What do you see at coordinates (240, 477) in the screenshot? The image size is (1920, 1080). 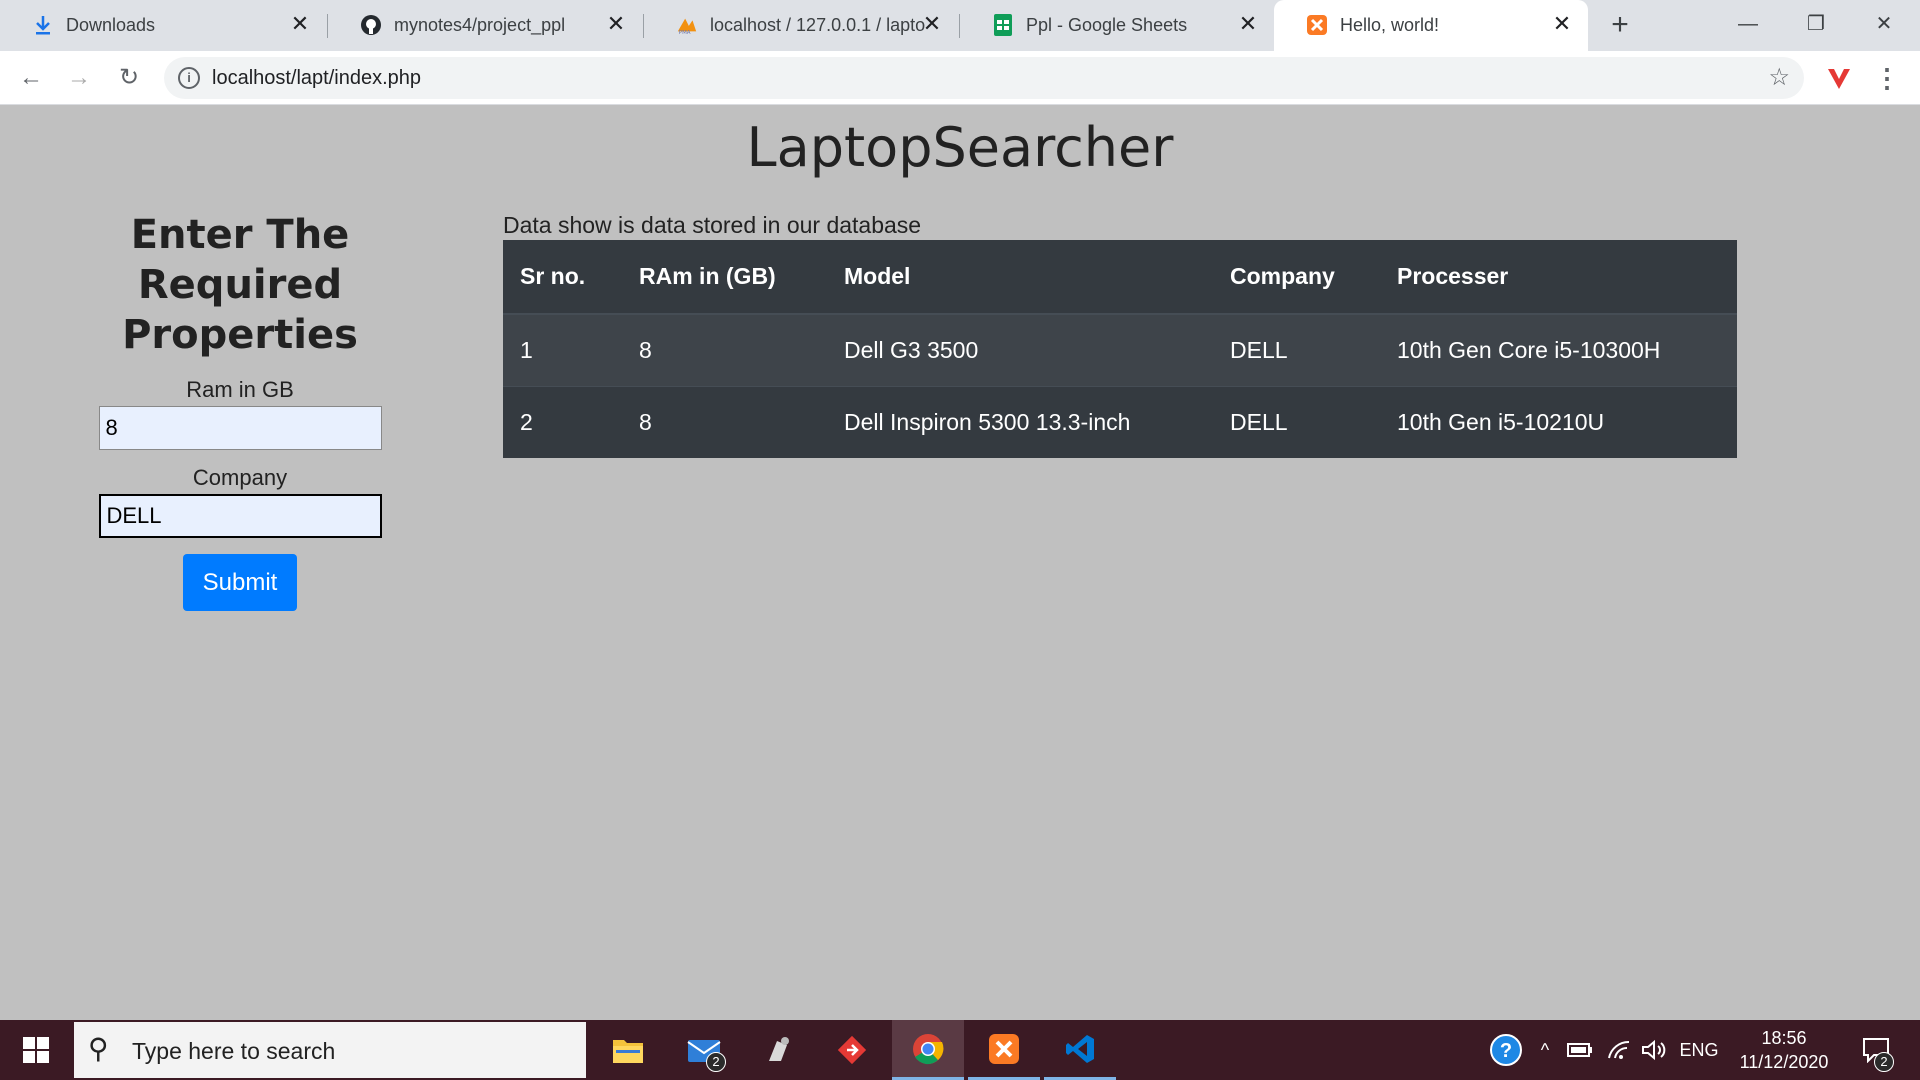 I see `company-label: Company` at bounding box center [240, 477].